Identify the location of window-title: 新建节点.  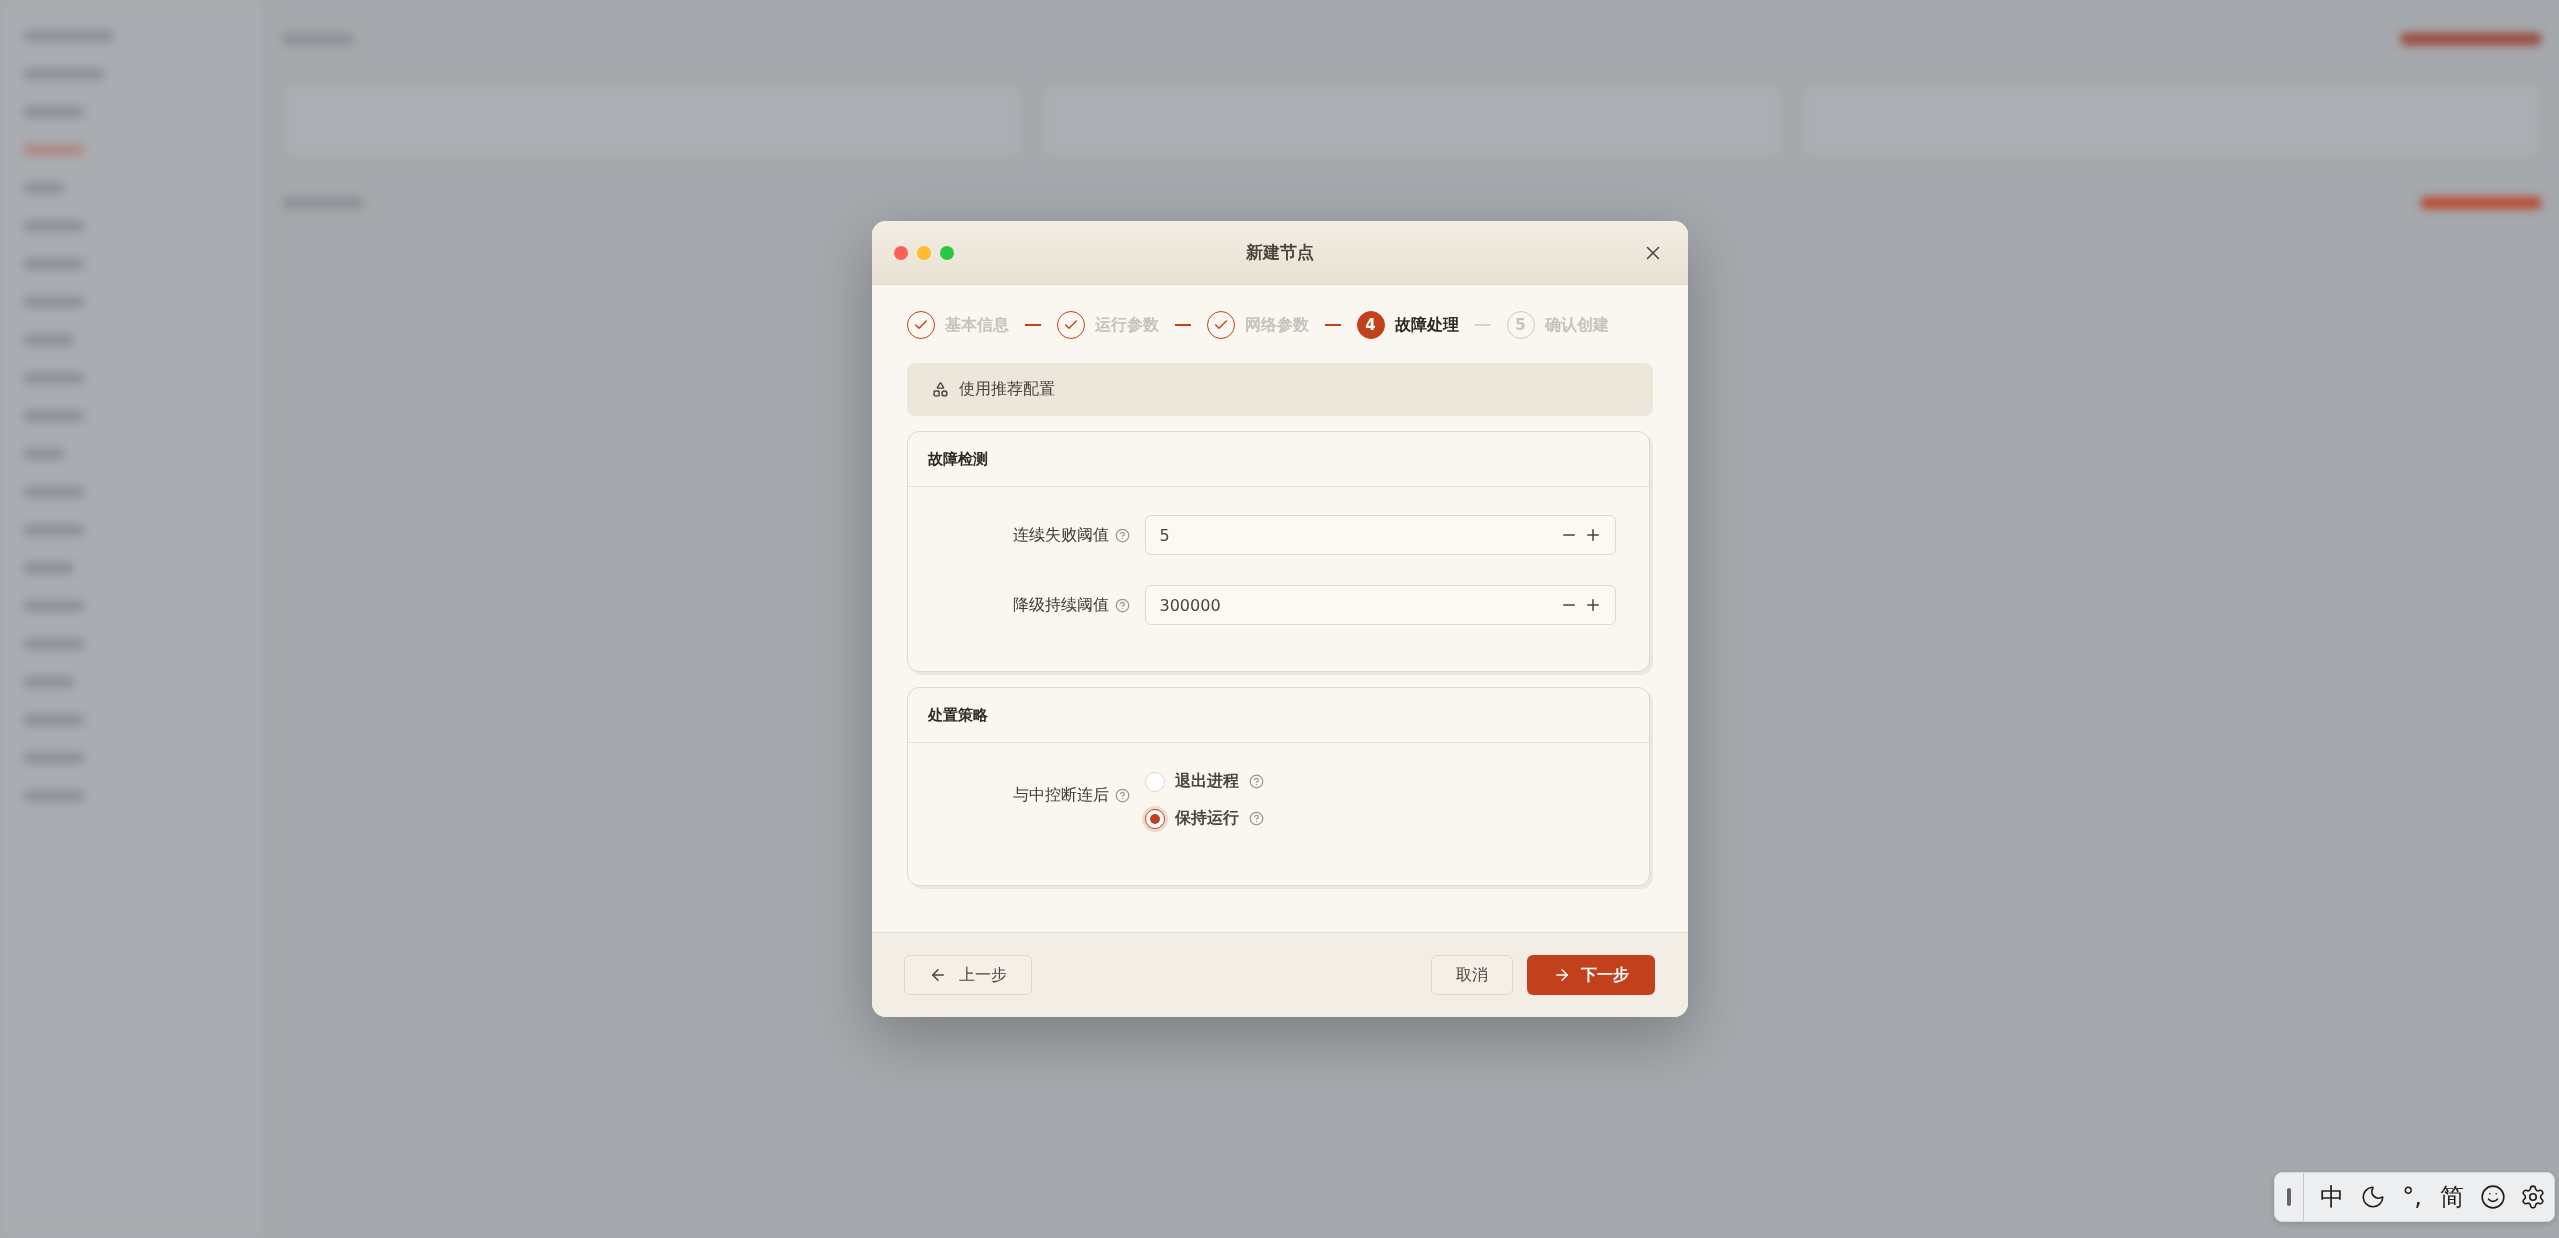
(1279, 252).